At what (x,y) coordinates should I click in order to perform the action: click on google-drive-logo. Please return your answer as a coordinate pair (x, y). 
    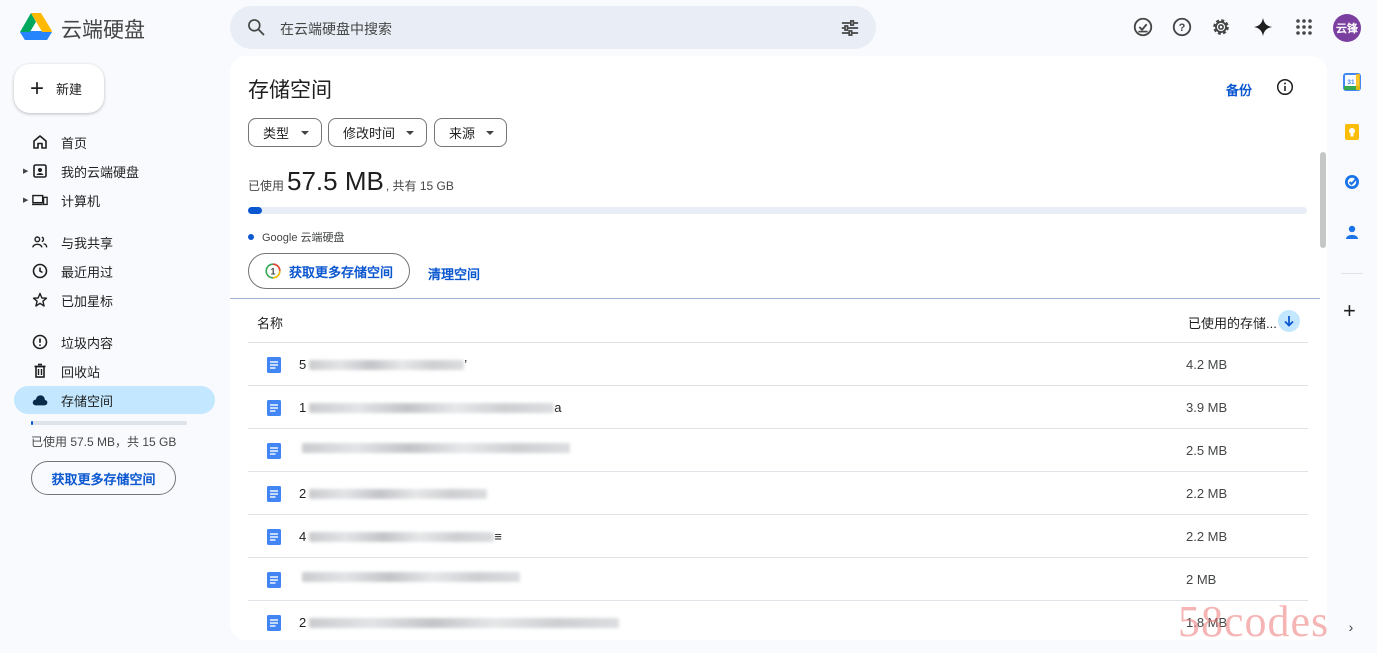
    Looking at the image, I should click on (36, 27).